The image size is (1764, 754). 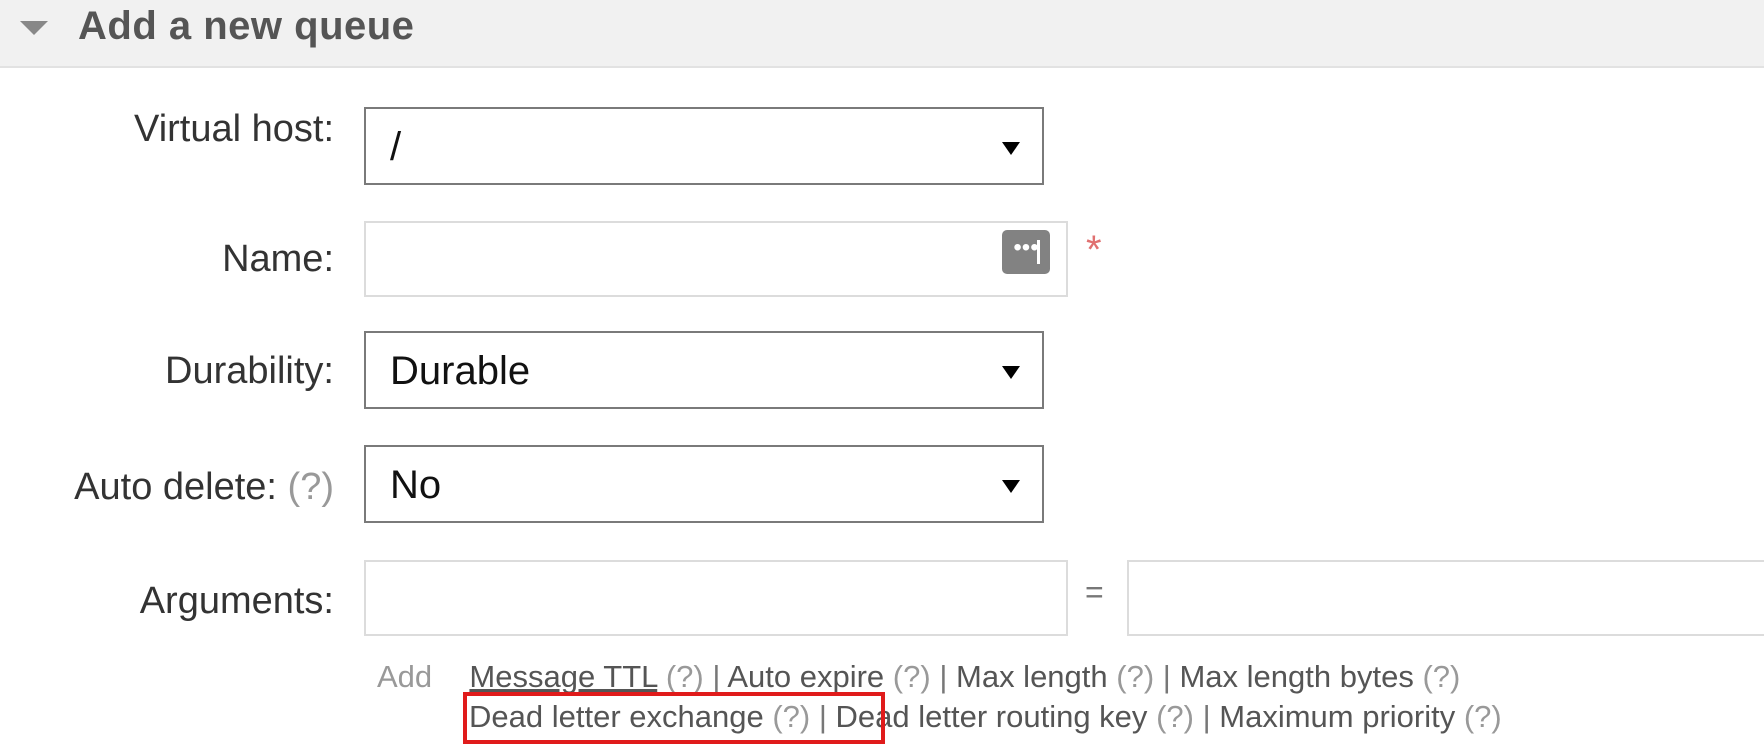 What do you see at coordinates (236, 601) in the screenshot?
I see `arguments-label: Arguments:` at bounding box center [236, 601].